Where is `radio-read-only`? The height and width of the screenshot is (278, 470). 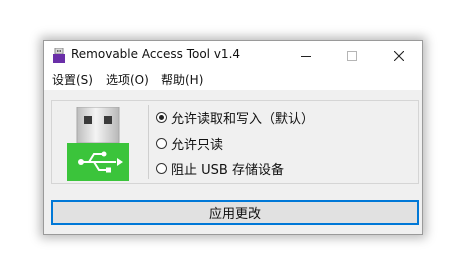
radio-read-only is located at coordinates (161, 143).